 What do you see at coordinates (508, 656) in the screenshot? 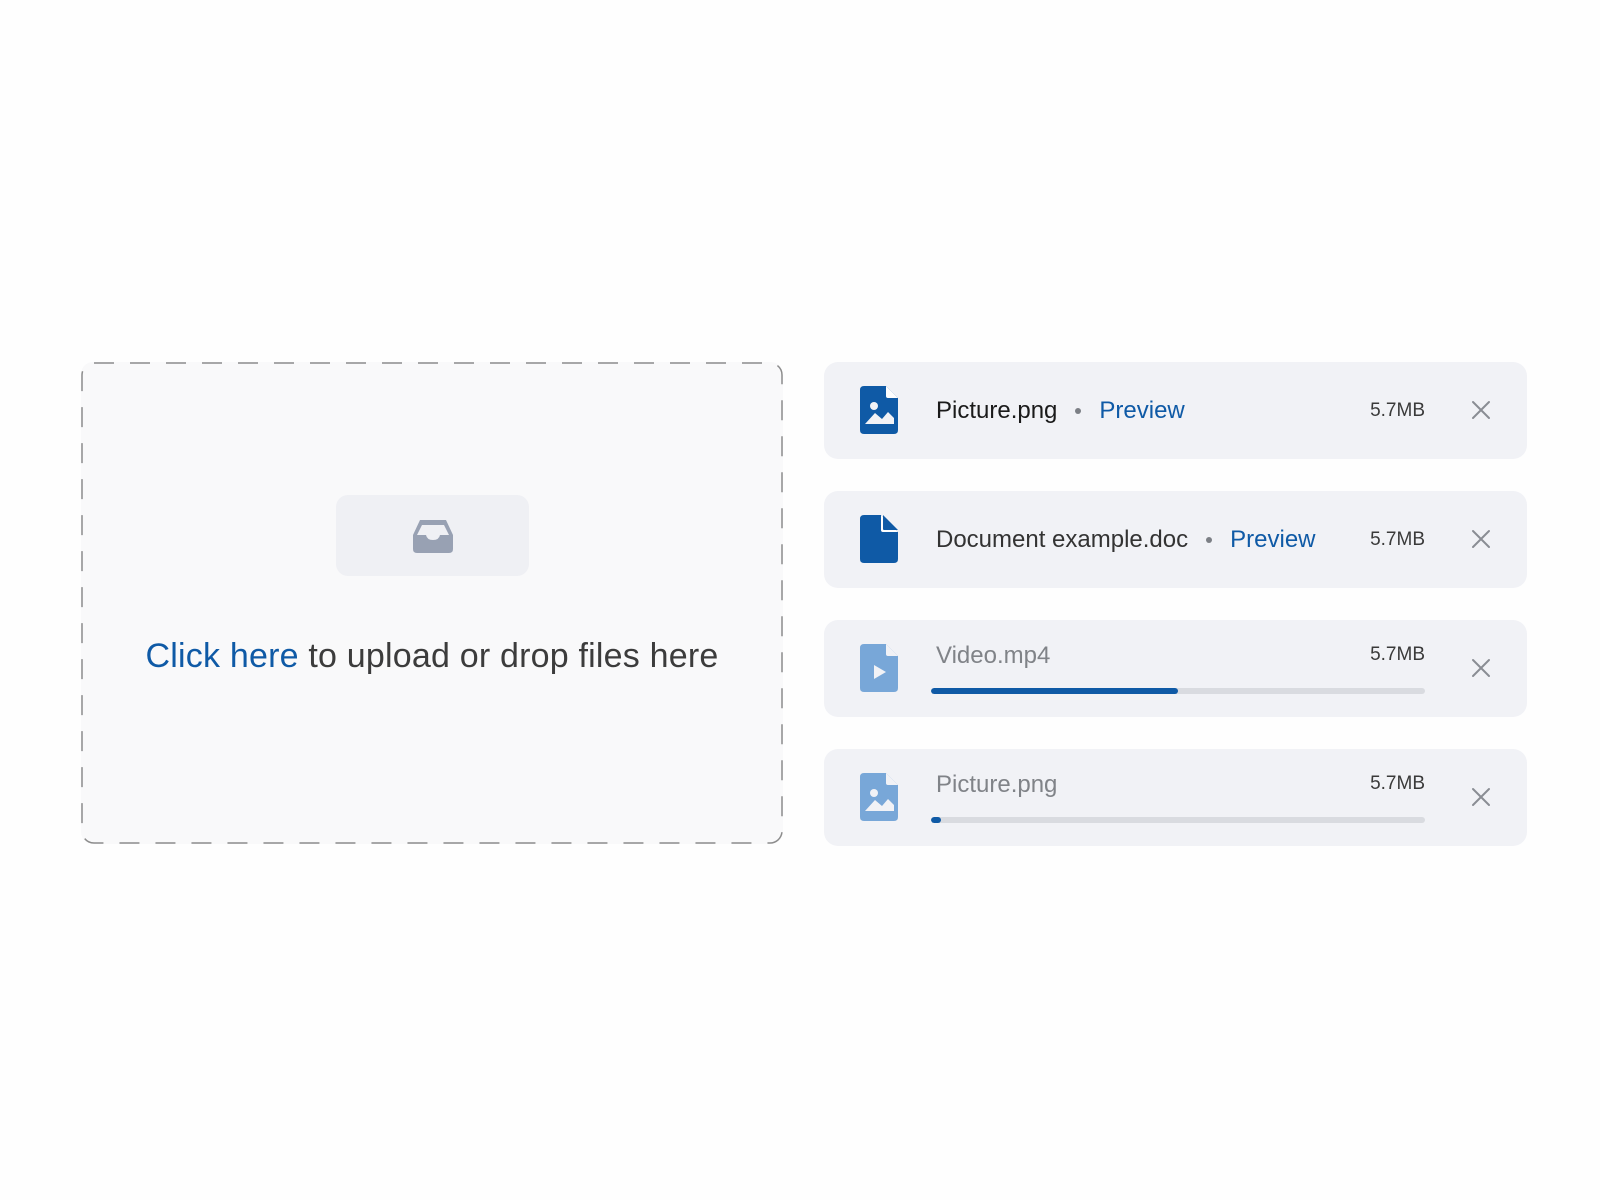
I see `dropzone-text: to upload or drop files here` at bounding box center [508, 656].